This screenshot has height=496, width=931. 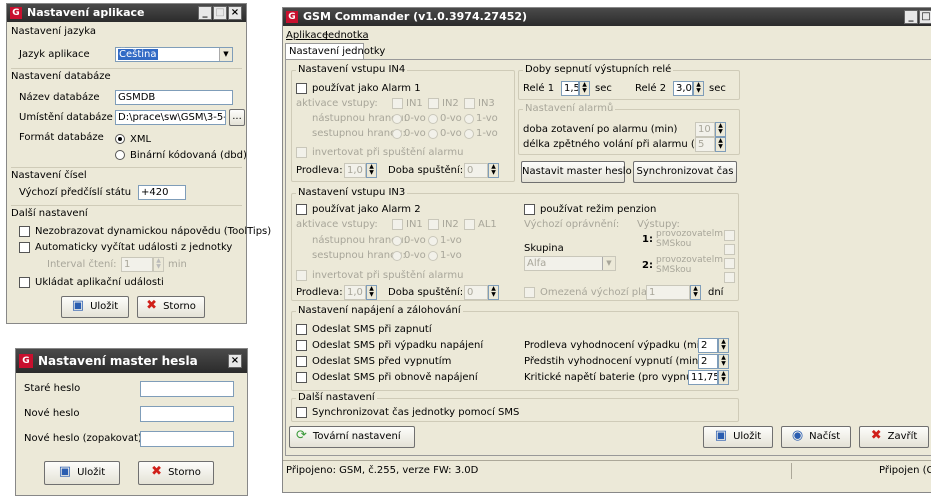 I want to click on sms-restore-checkbox, so click(x=301, y=377).